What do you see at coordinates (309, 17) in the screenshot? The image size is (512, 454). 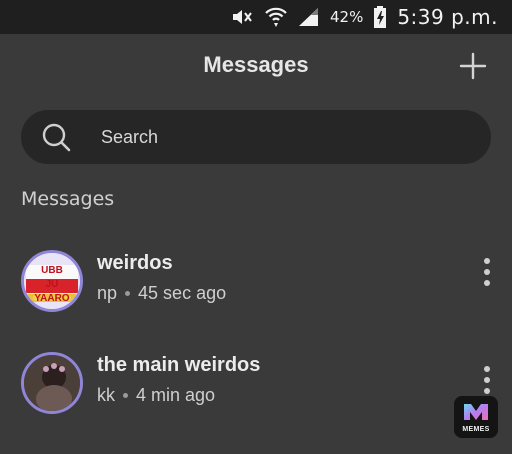 I see `signal-icon` at bounding box center [309, 17].